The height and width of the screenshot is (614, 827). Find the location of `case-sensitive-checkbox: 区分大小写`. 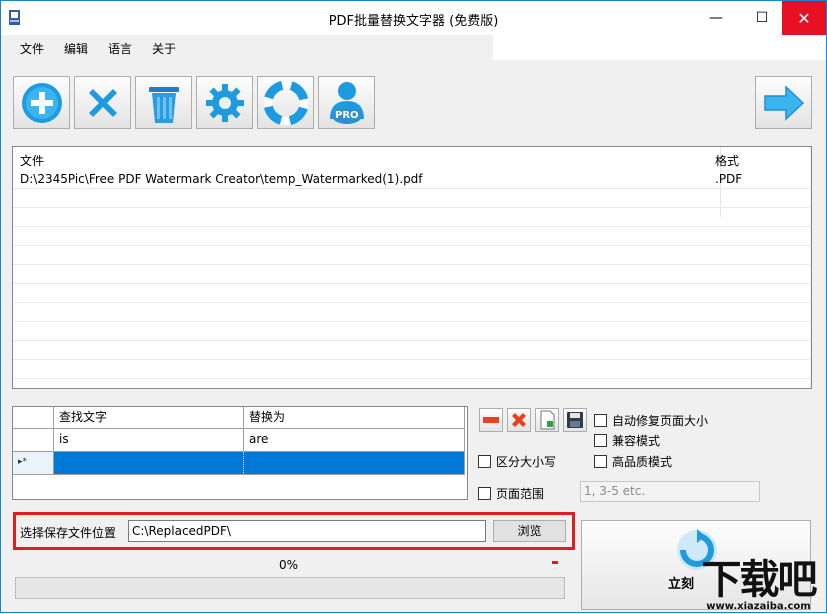

case-sensitive-checkbox: 区分大小写 is located at coordinates (517, 461).